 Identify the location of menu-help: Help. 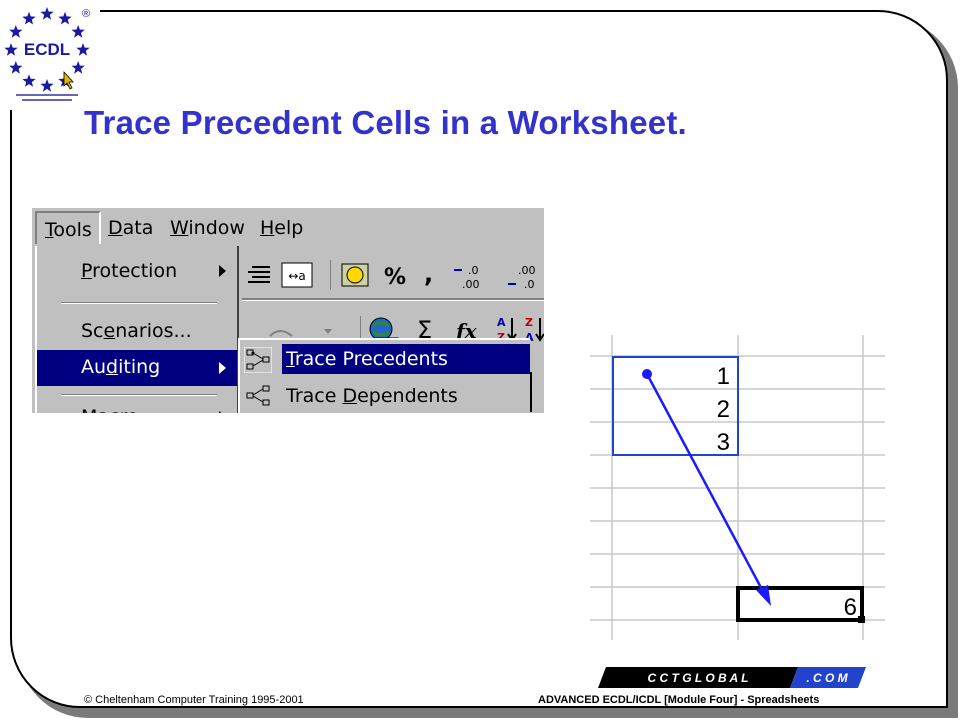
(281, 228).